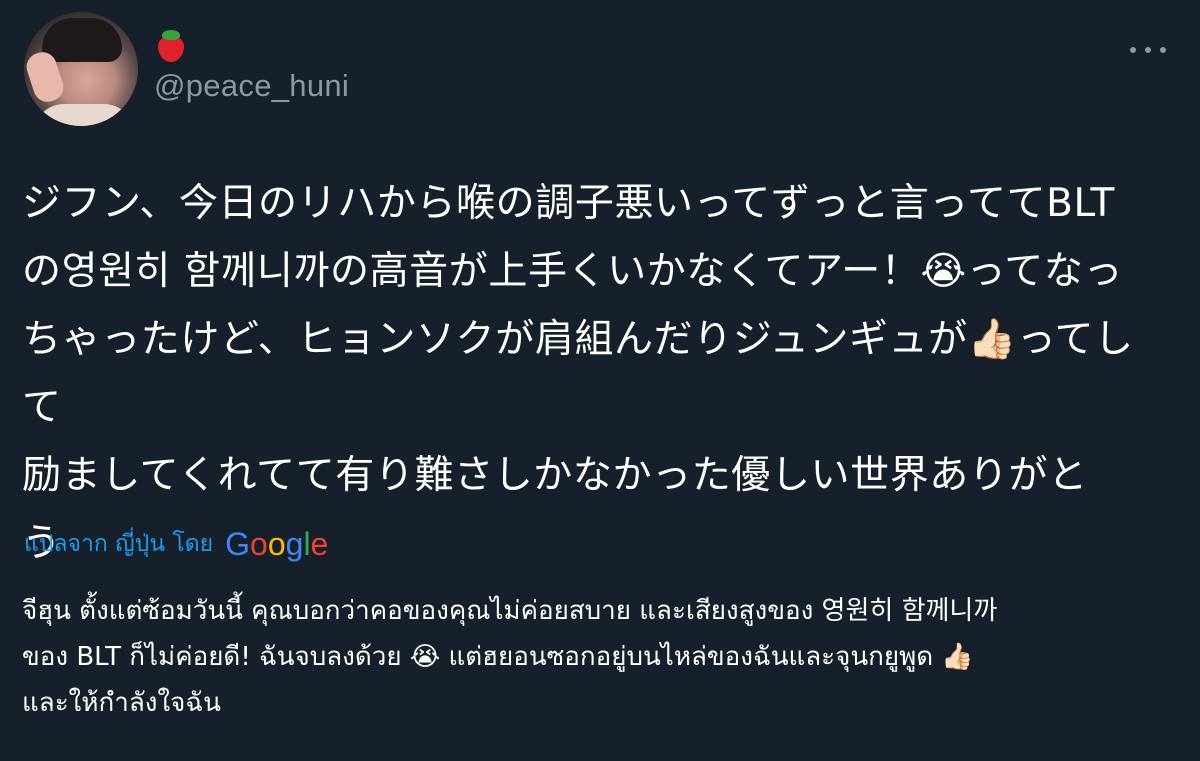 The height and width of the screenshot is (761, 1200). I want to click on avatar-hair, so click(82, 40).